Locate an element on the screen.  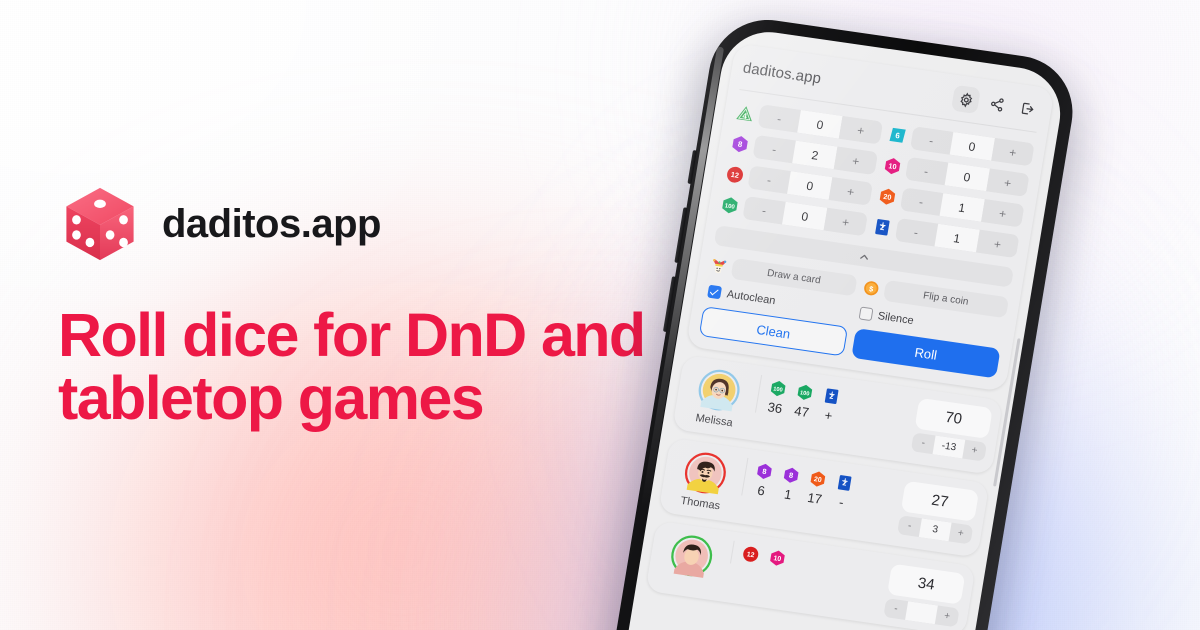
roll-result-cell: 100 36 is located at coordinates (777, 397).